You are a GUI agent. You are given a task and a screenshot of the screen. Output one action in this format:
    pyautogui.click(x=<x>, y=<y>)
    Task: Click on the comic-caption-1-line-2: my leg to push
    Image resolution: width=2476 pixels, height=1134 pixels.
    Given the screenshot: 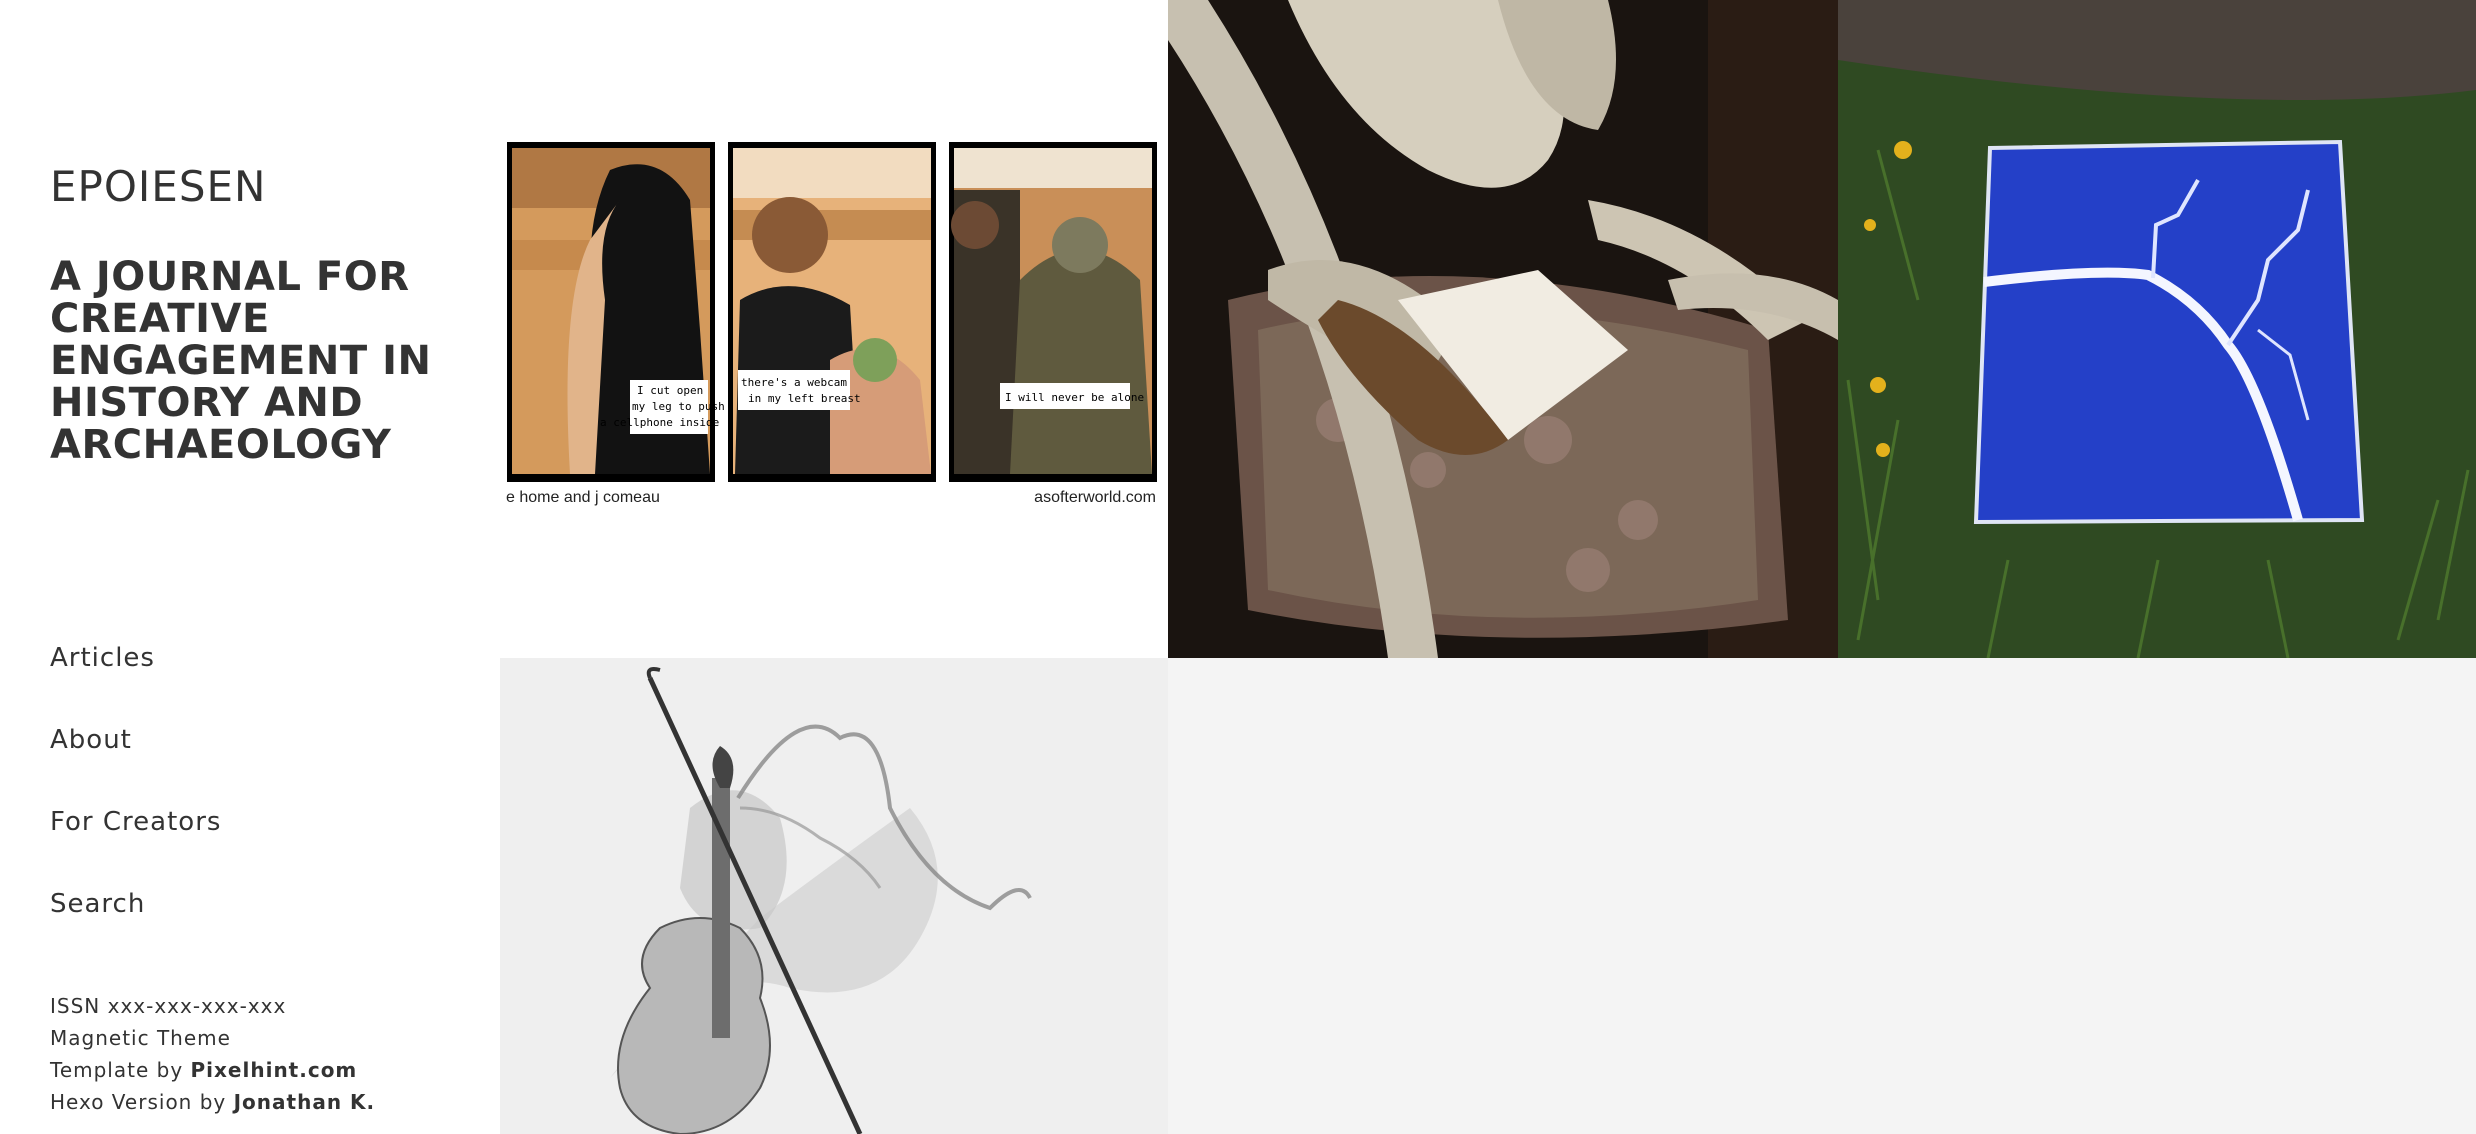 What is the action you would take?
    pyautogui.click(x=678, y=406)
    